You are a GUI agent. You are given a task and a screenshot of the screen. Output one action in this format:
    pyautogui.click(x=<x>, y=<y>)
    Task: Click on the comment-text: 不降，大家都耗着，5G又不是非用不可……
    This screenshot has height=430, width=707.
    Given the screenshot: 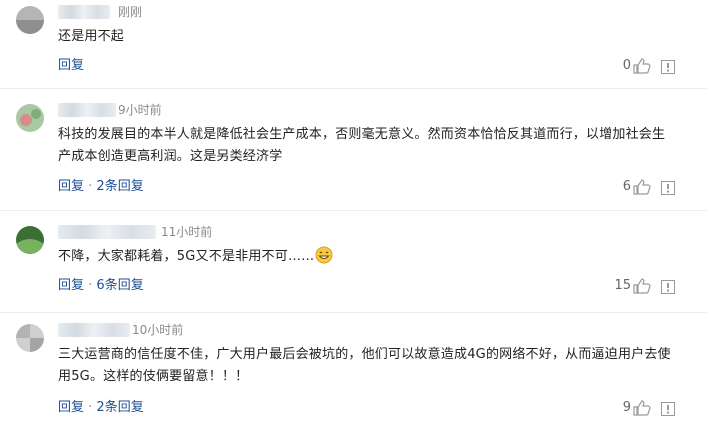 What is the action you would take?
    pyautogui.click(x=368, y=257)
    